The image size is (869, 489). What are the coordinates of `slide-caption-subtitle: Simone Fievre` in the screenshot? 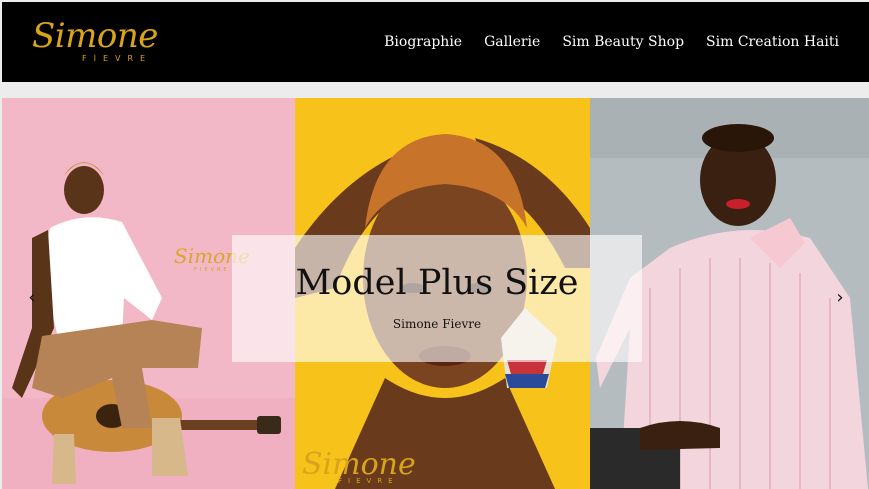 It's located at (437, 324).